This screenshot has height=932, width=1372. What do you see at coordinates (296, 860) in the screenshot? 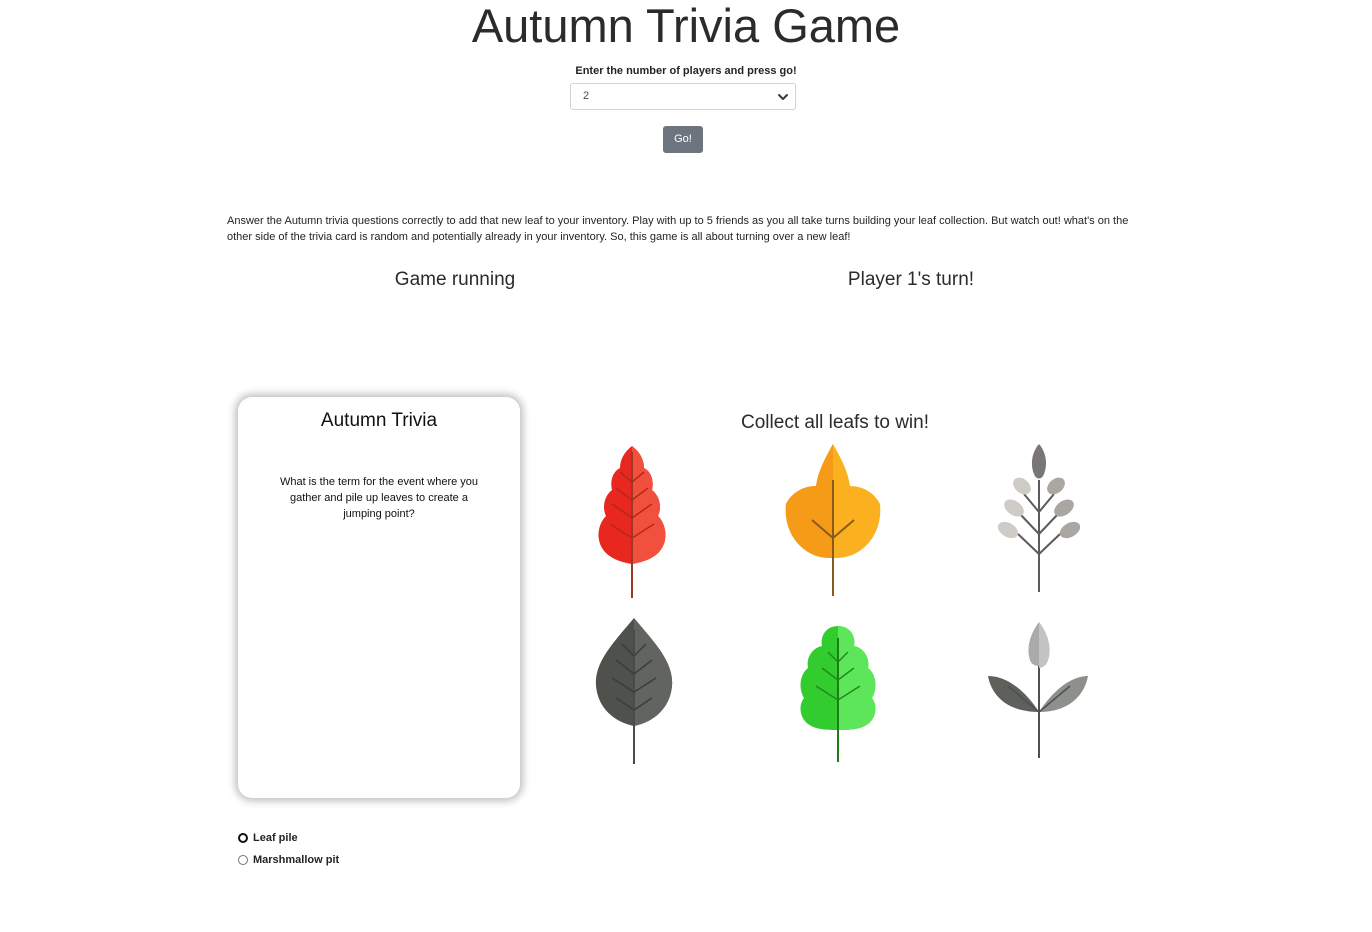
I see `answer-label: Marshmallow pit` at bounding box center [296, 860].